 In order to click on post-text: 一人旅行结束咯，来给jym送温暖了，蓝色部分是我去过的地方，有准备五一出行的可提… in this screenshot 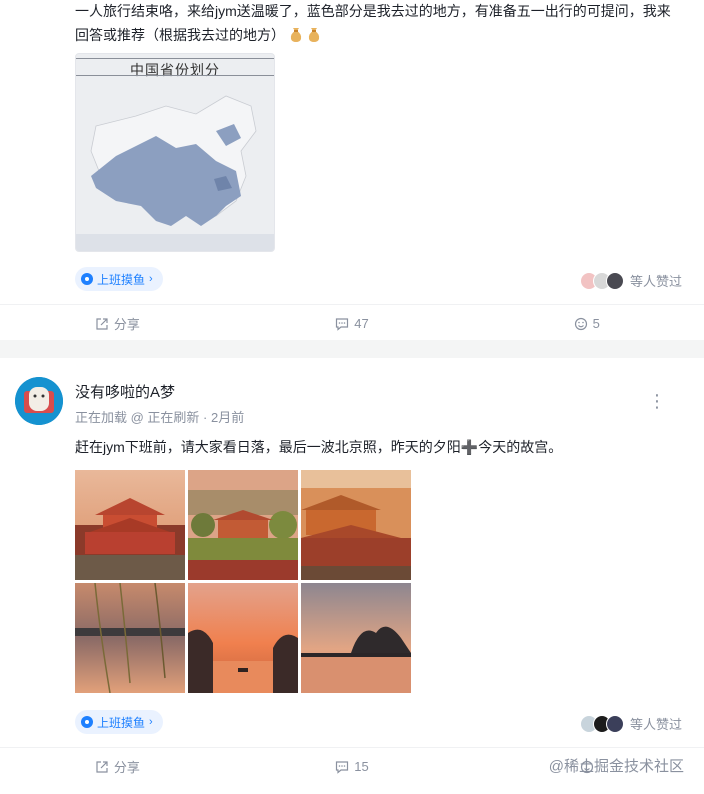, I will do `click(373, 23)`.